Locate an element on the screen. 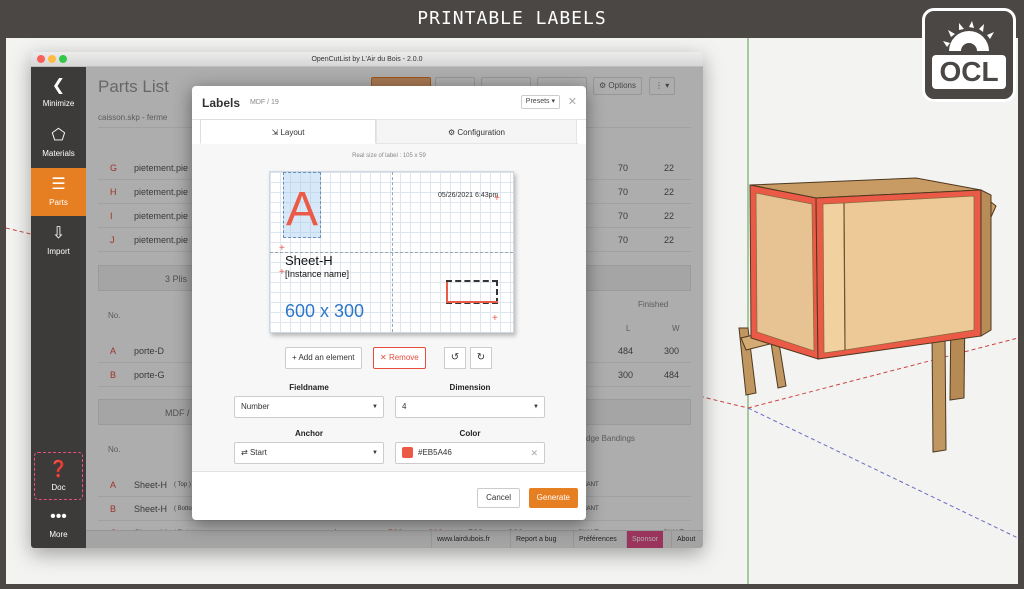 The image size is (1024, 589). select-value: Start is located at coordinates (258, 452).